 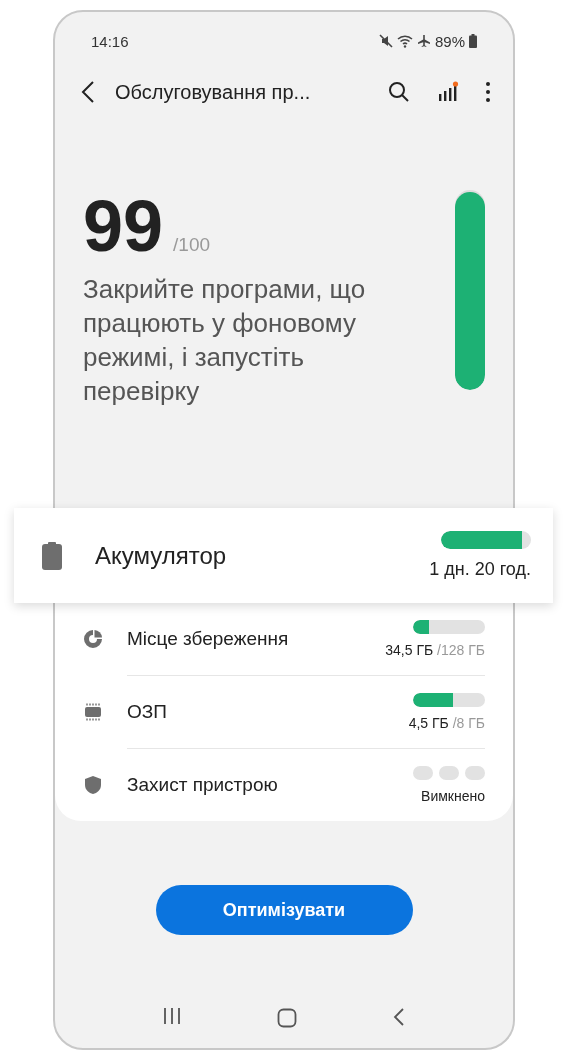 I want to click on item-label: Захист пристрою, so click(x=203, y=785).